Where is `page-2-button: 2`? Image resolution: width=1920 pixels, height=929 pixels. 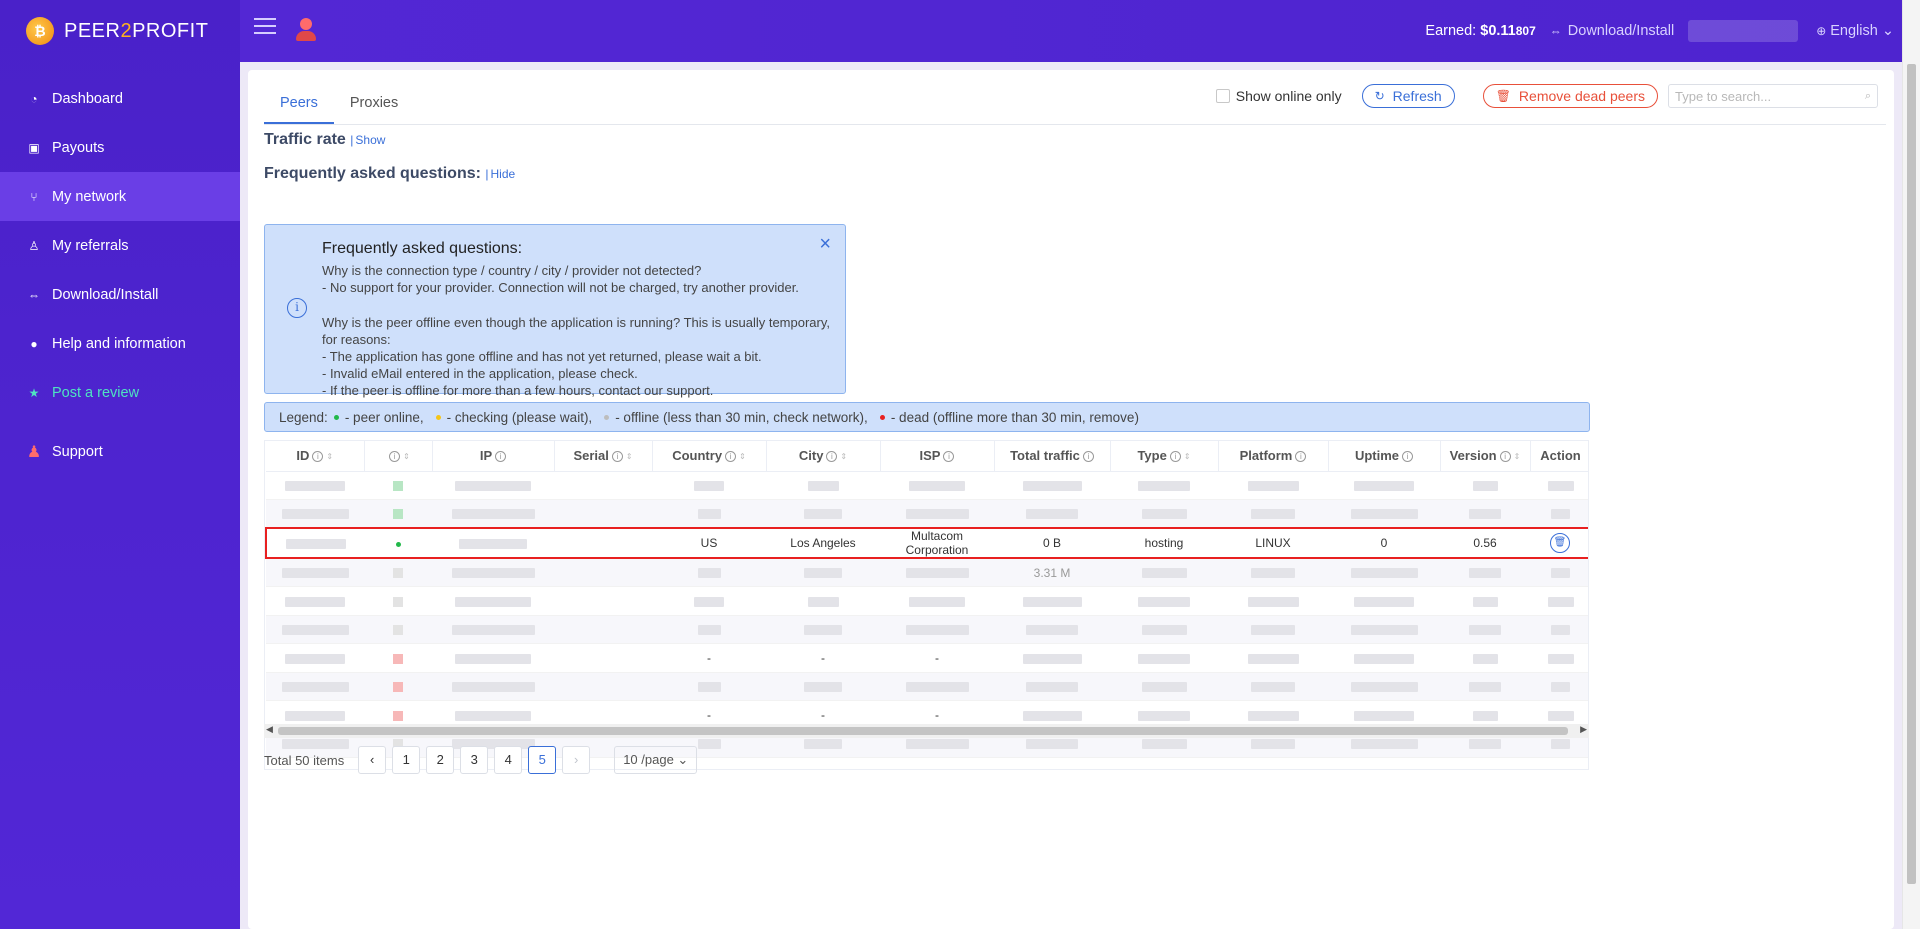 page-2-button: 2 is located at coordinates (440, 760).